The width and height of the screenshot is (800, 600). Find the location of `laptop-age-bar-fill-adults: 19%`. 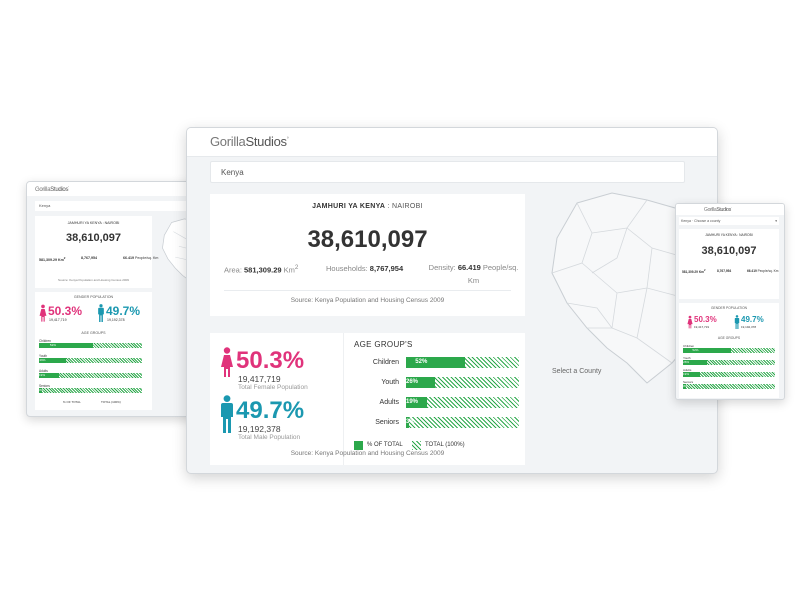

laptop-age-bar-fill-adults: 19% is located at coordinates (49, 375).